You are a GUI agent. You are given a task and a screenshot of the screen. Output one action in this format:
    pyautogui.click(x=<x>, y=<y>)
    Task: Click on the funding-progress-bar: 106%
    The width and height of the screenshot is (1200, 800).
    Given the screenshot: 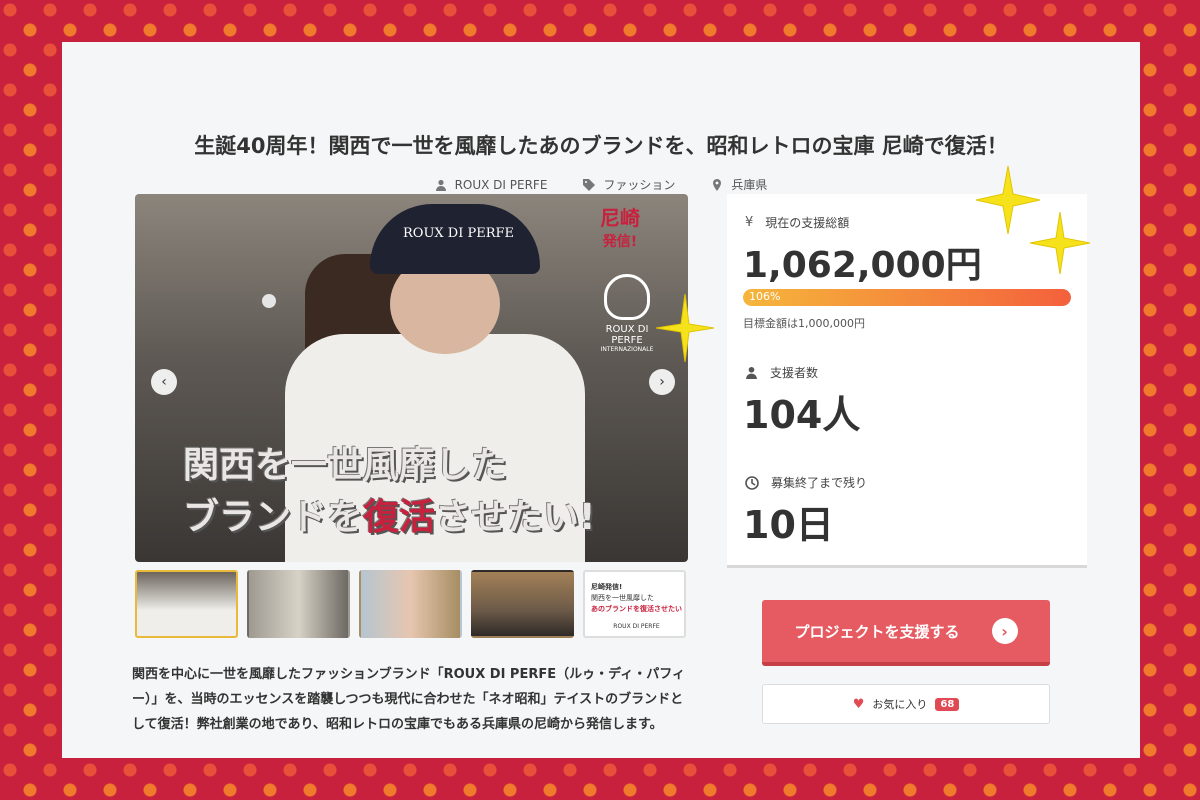 What is the action you would take?
    pyautogui.click(x=907, y=297)
    